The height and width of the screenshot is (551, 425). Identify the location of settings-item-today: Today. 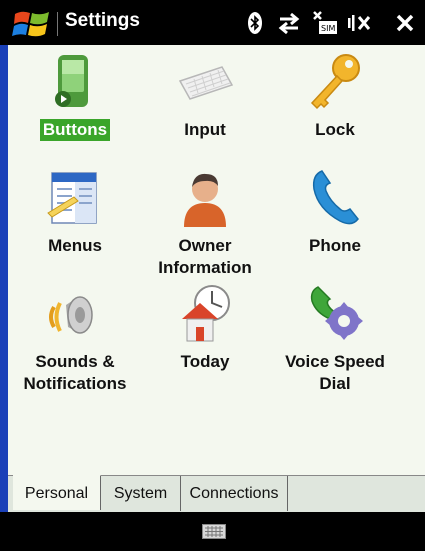
(205, 328).